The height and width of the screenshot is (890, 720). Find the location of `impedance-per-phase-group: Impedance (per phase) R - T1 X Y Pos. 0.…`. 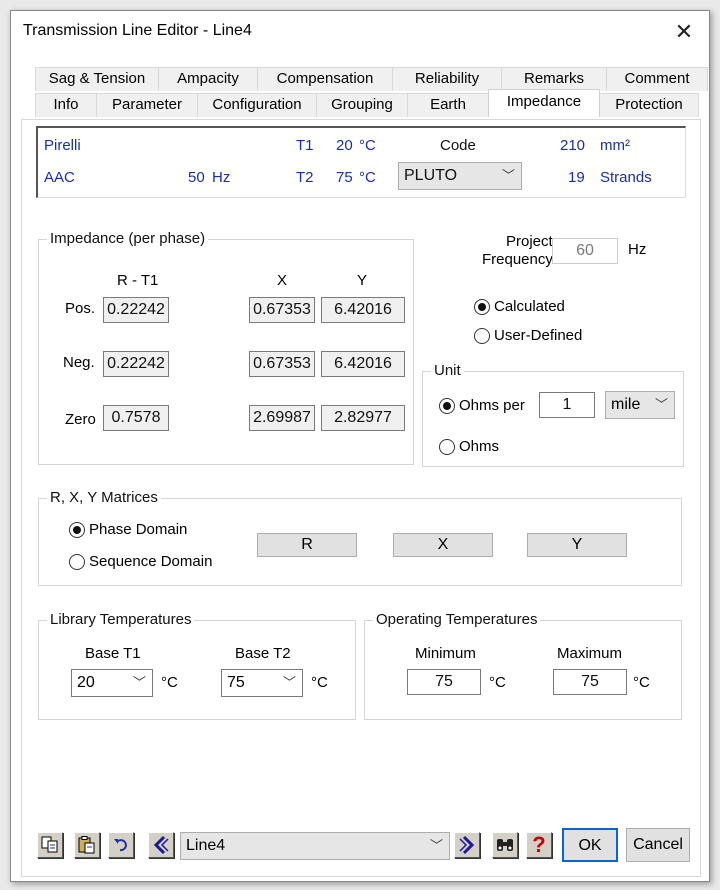

impedance-per-phase-group: Impedance (per phase) R - T1 X Y Pos. 0.… is located at coordinates (226, 347).